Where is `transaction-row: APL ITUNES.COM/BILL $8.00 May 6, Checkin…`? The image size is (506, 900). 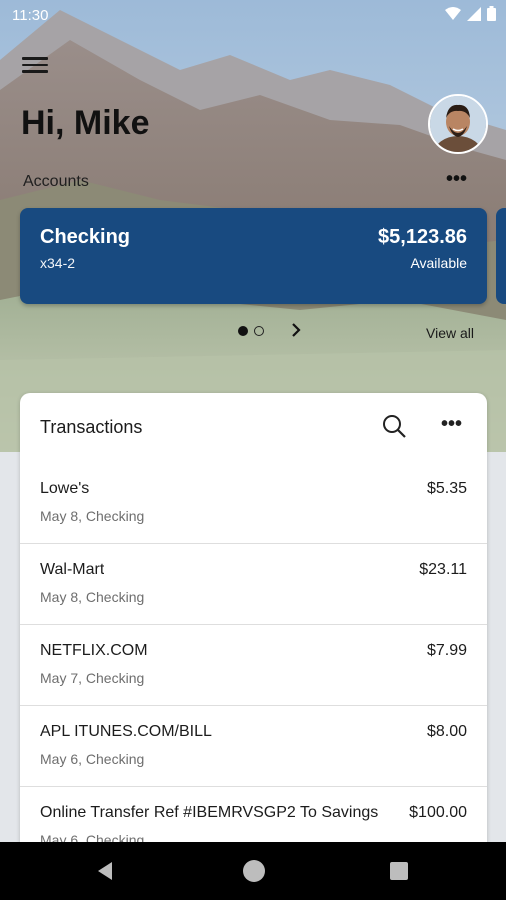
transaction-row: APL ITUNES.COM/BILL $8.00 May 6, Checkin… is located at coordinates (253, 746).